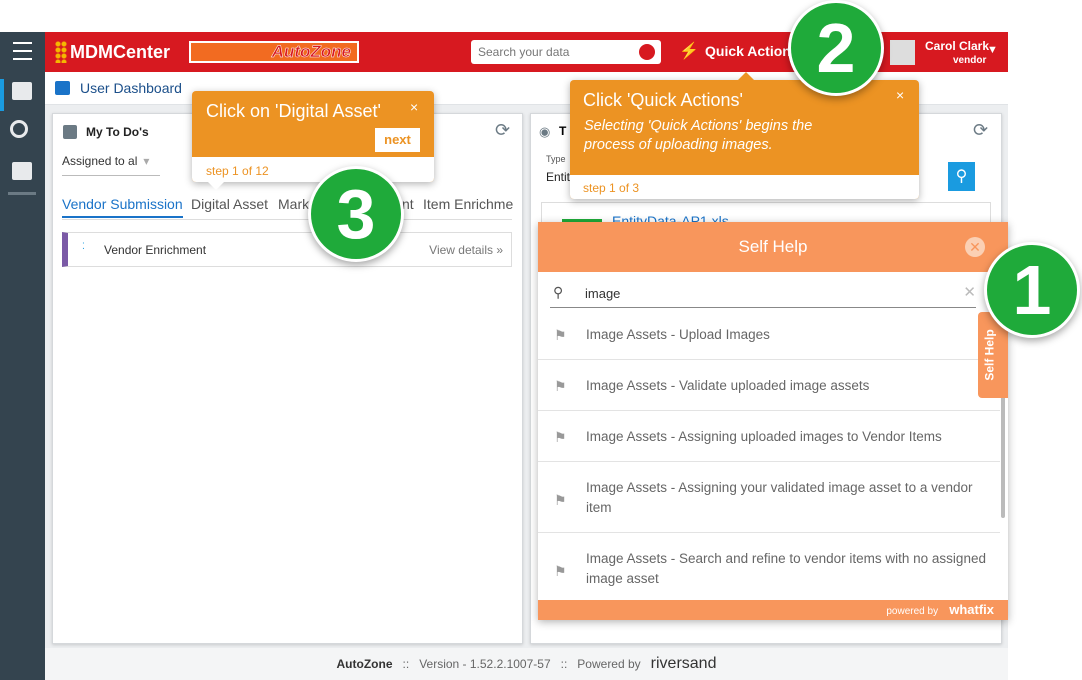  I want to click on step-marker-3: 3, so click(356, 214).